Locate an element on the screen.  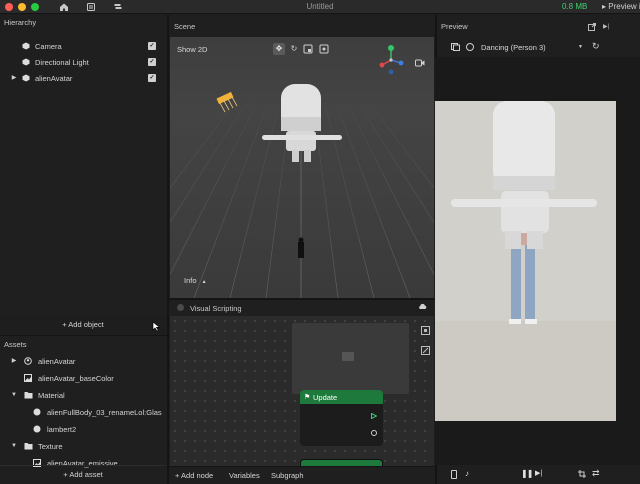
preview-header: Preview ▶| is located at coordinates (538, 26).